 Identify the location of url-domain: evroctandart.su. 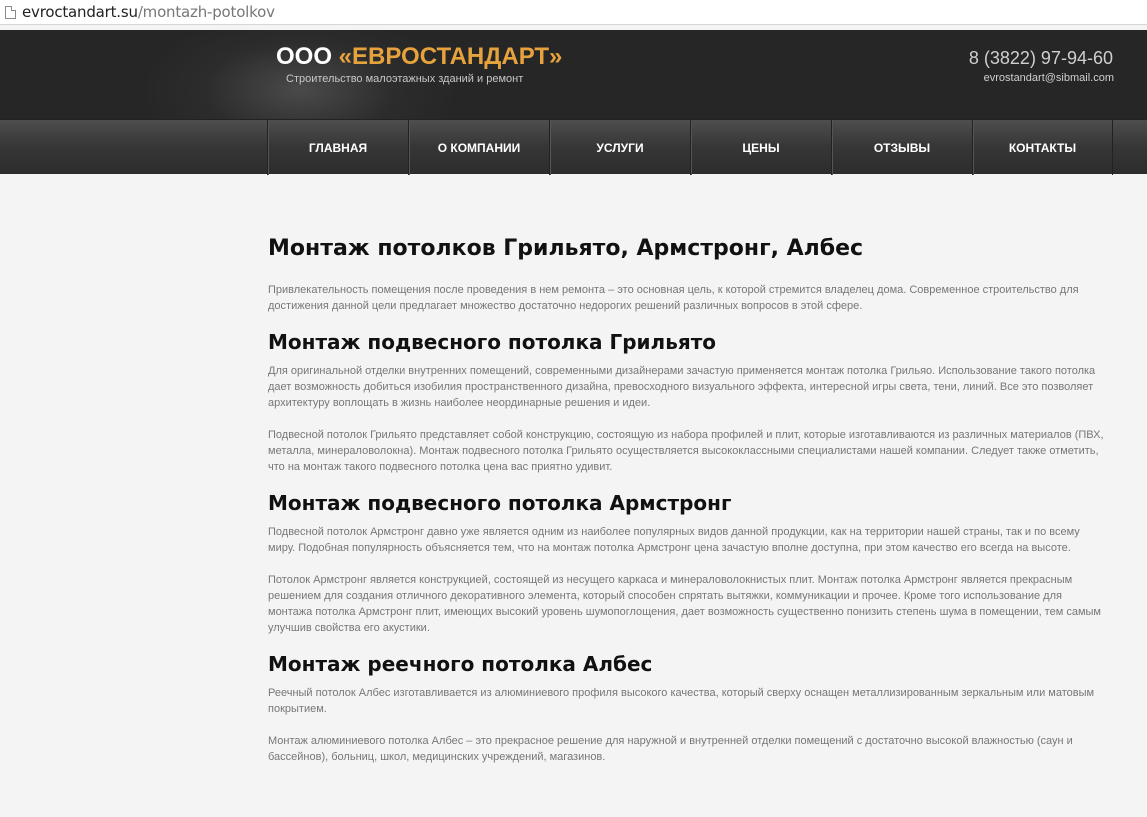
(80, 12).